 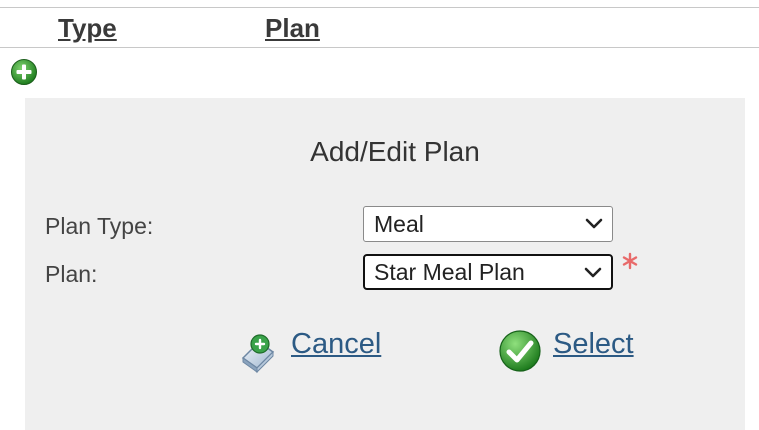 I want to click on plan-type-select-box: Meal, so click(x=488, y=224).